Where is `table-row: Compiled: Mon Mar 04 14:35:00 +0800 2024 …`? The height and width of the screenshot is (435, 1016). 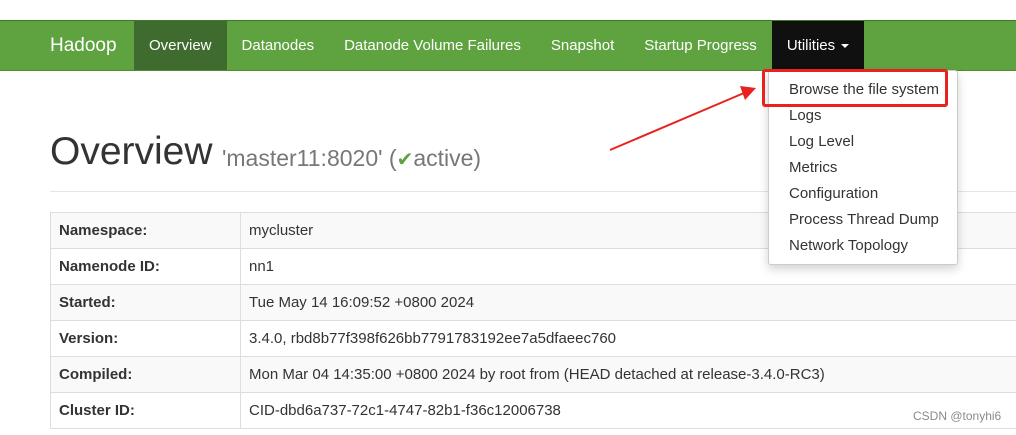
table-row: Compiled: Mon Mar 04 14:35:00 +0800 2024 … is located at coordinates (533, 374).